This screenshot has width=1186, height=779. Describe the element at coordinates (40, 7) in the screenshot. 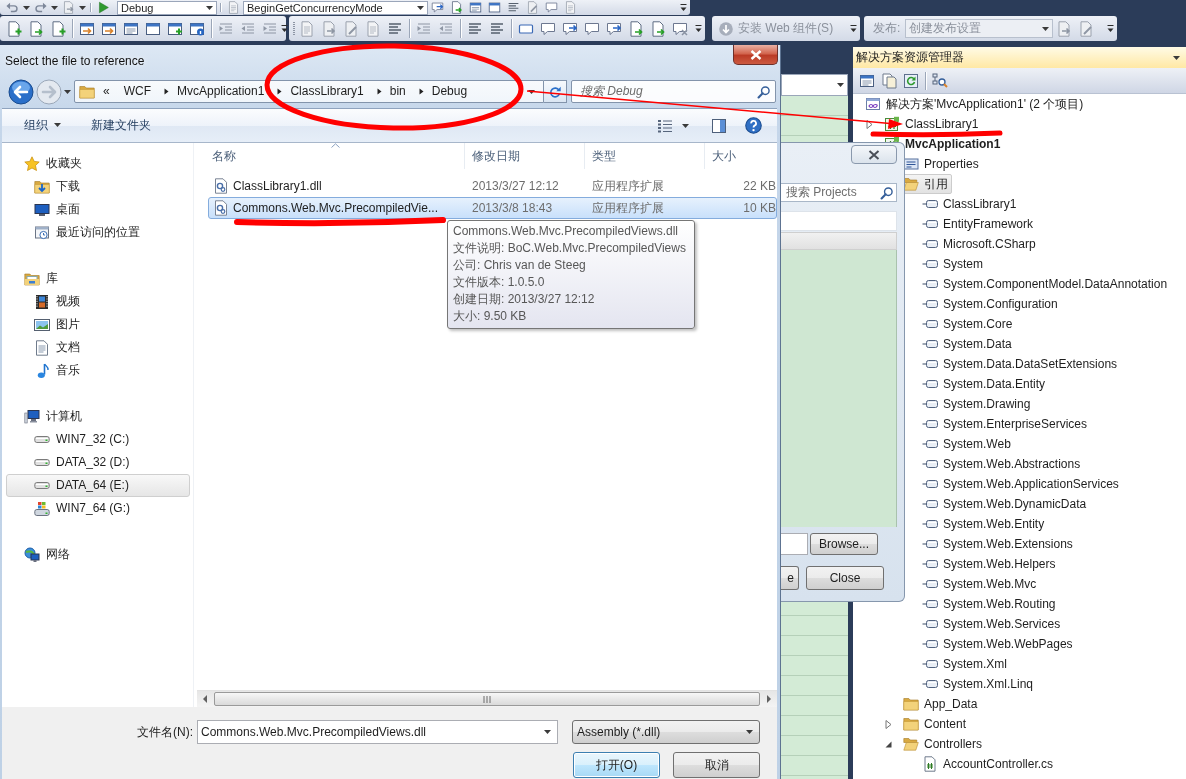

I see `redo-arrow-icon` at that location.